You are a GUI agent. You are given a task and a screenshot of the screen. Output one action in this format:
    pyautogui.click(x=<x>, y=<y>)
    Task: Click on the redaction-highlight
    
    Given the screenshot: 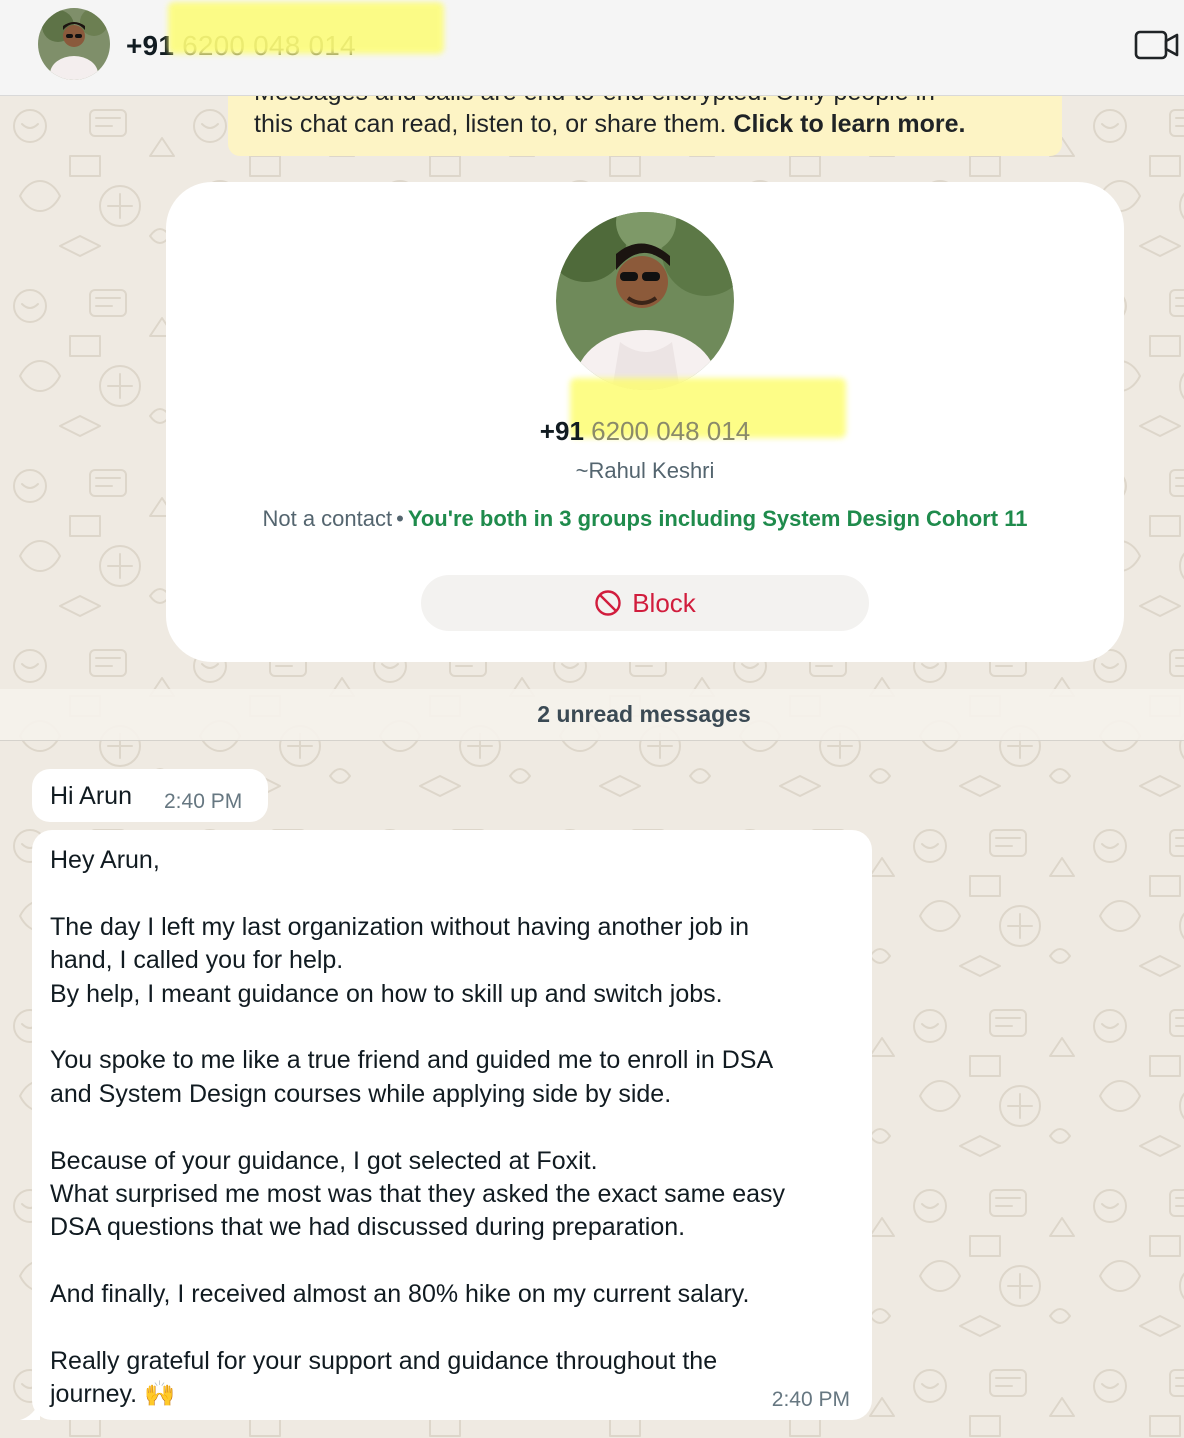 What is the action you would take?
    pyautogui.click(x=306, y=28)
    